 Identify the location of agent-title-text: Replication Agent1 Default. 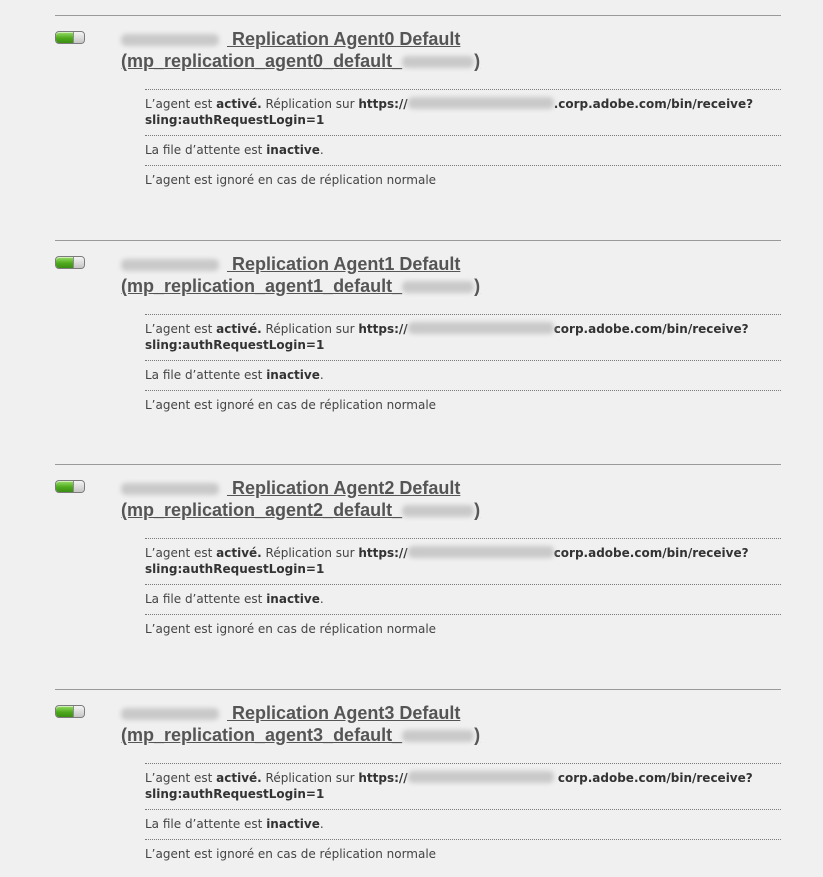
(344, 264).